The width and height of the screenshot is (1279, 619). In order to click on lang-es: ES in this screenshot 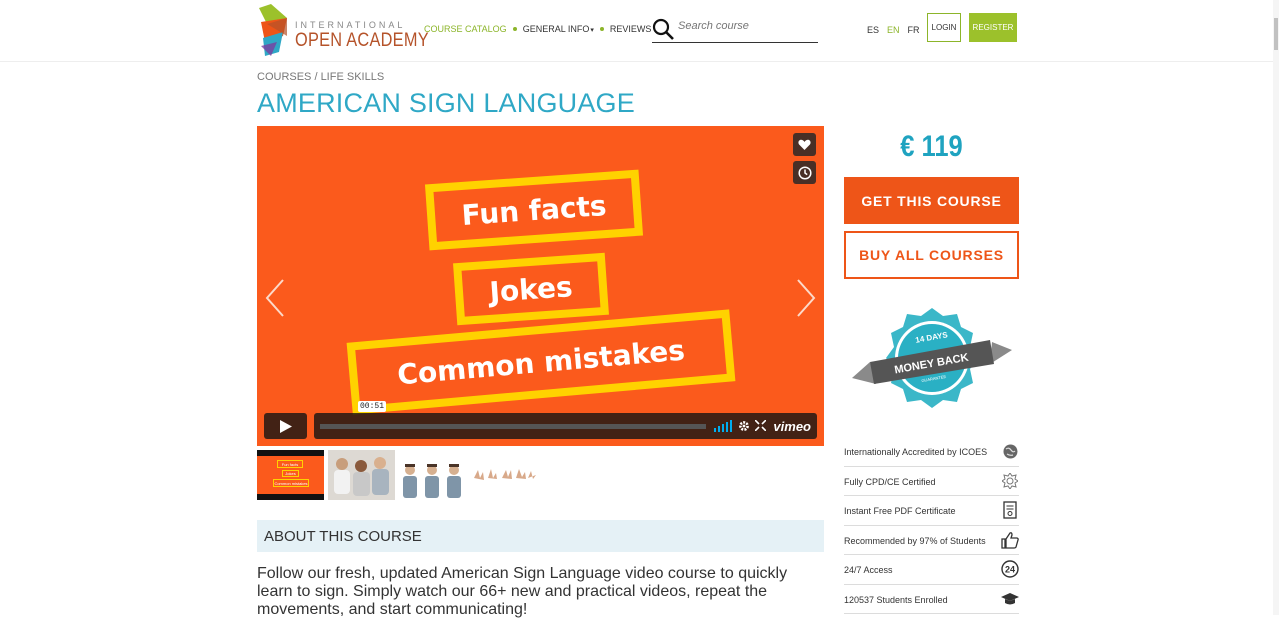, I will do `click(873, 30)`.